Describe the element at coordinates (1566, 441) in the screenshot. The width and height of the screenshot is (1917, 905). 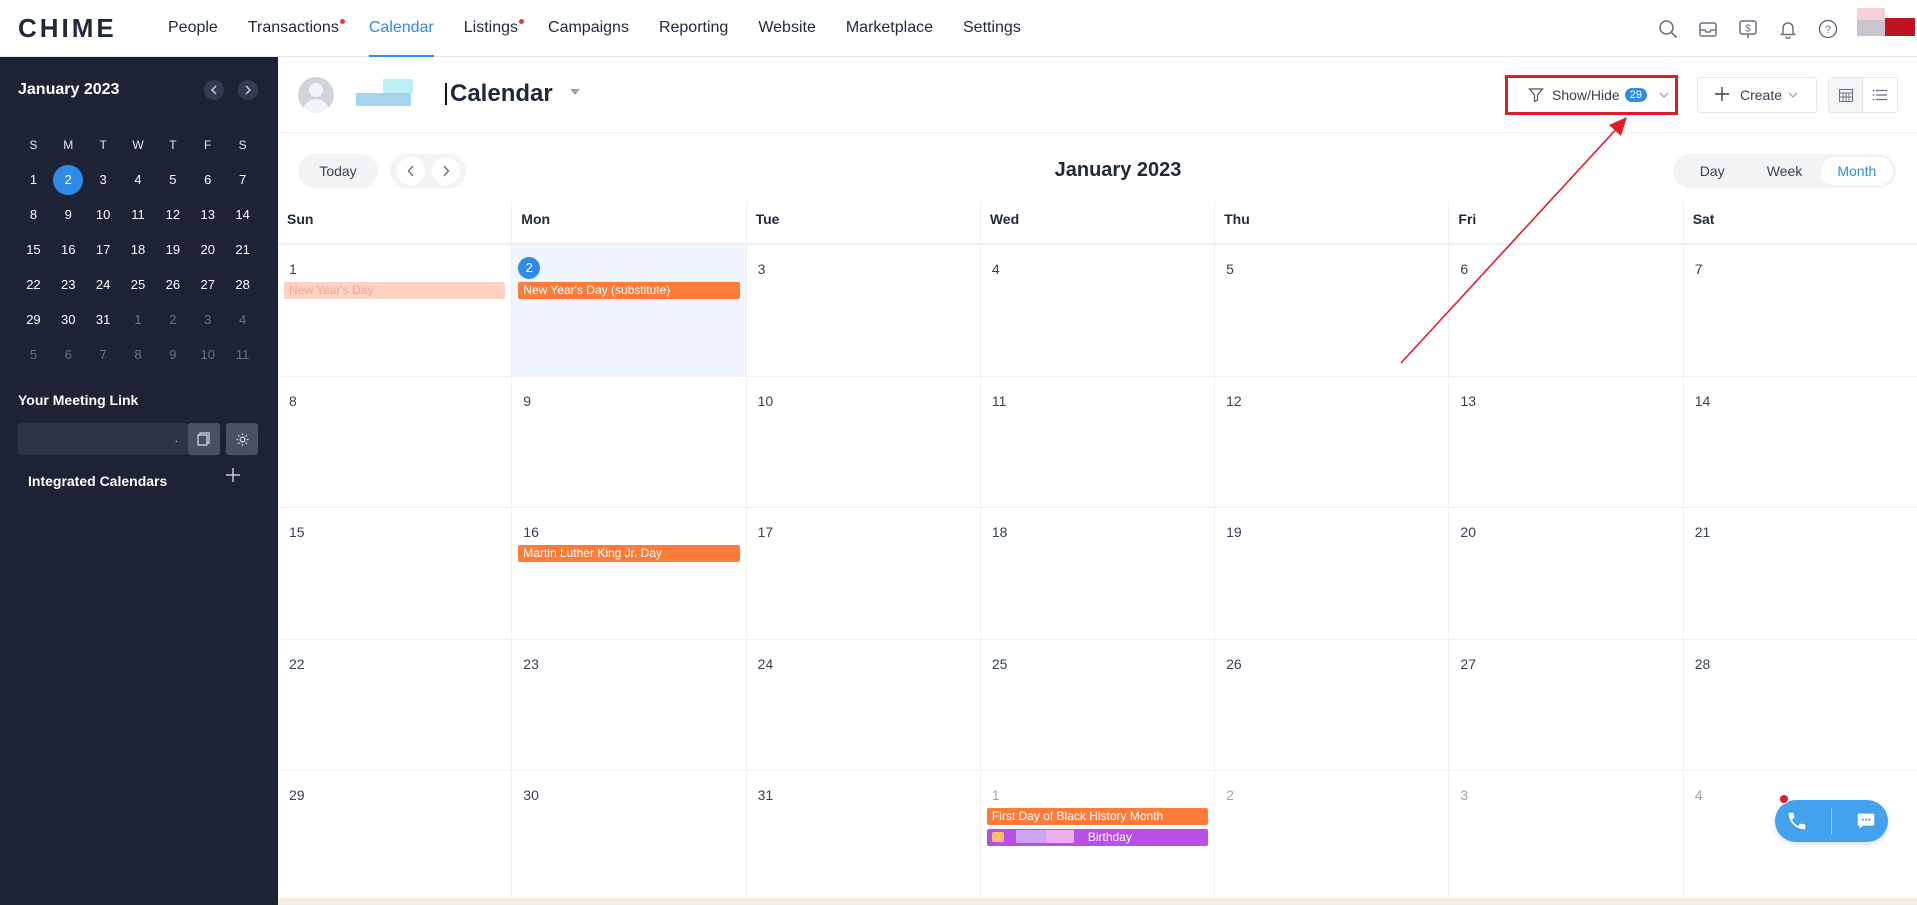
I see `day-cell: 13` at that location.